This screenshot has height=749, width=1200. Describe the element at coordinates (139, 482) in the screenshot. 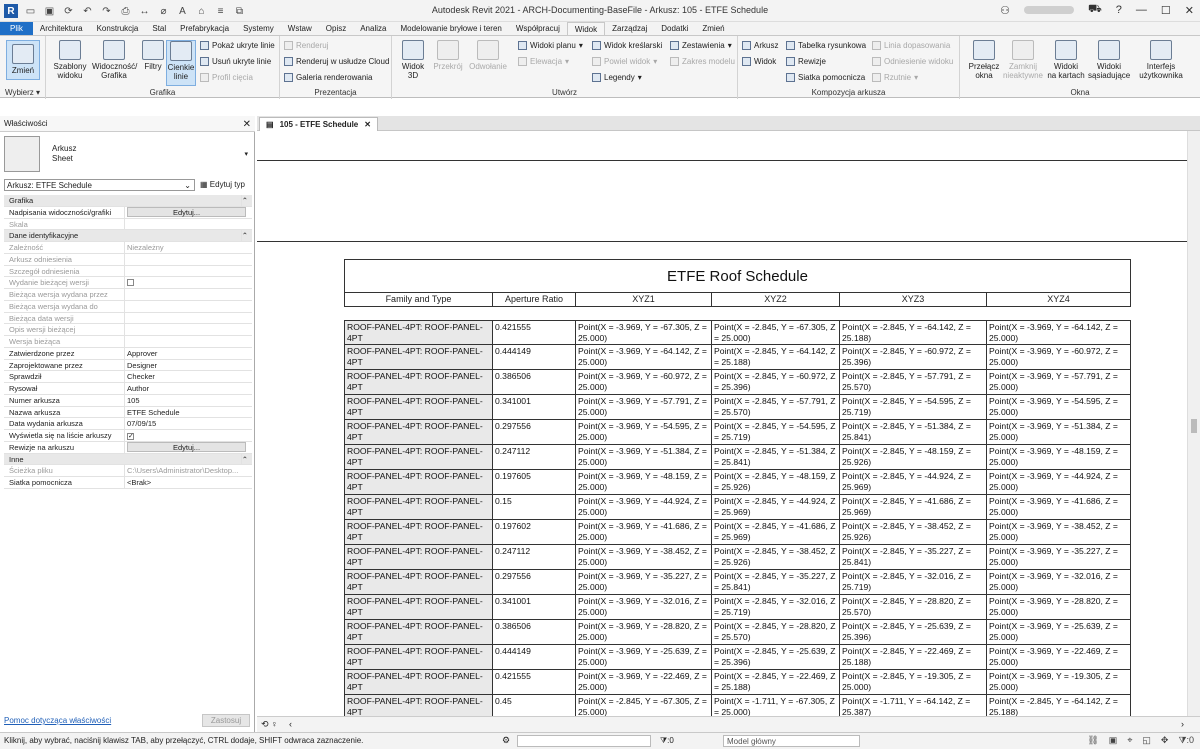

I see `property-value: <Brak>` at that location.